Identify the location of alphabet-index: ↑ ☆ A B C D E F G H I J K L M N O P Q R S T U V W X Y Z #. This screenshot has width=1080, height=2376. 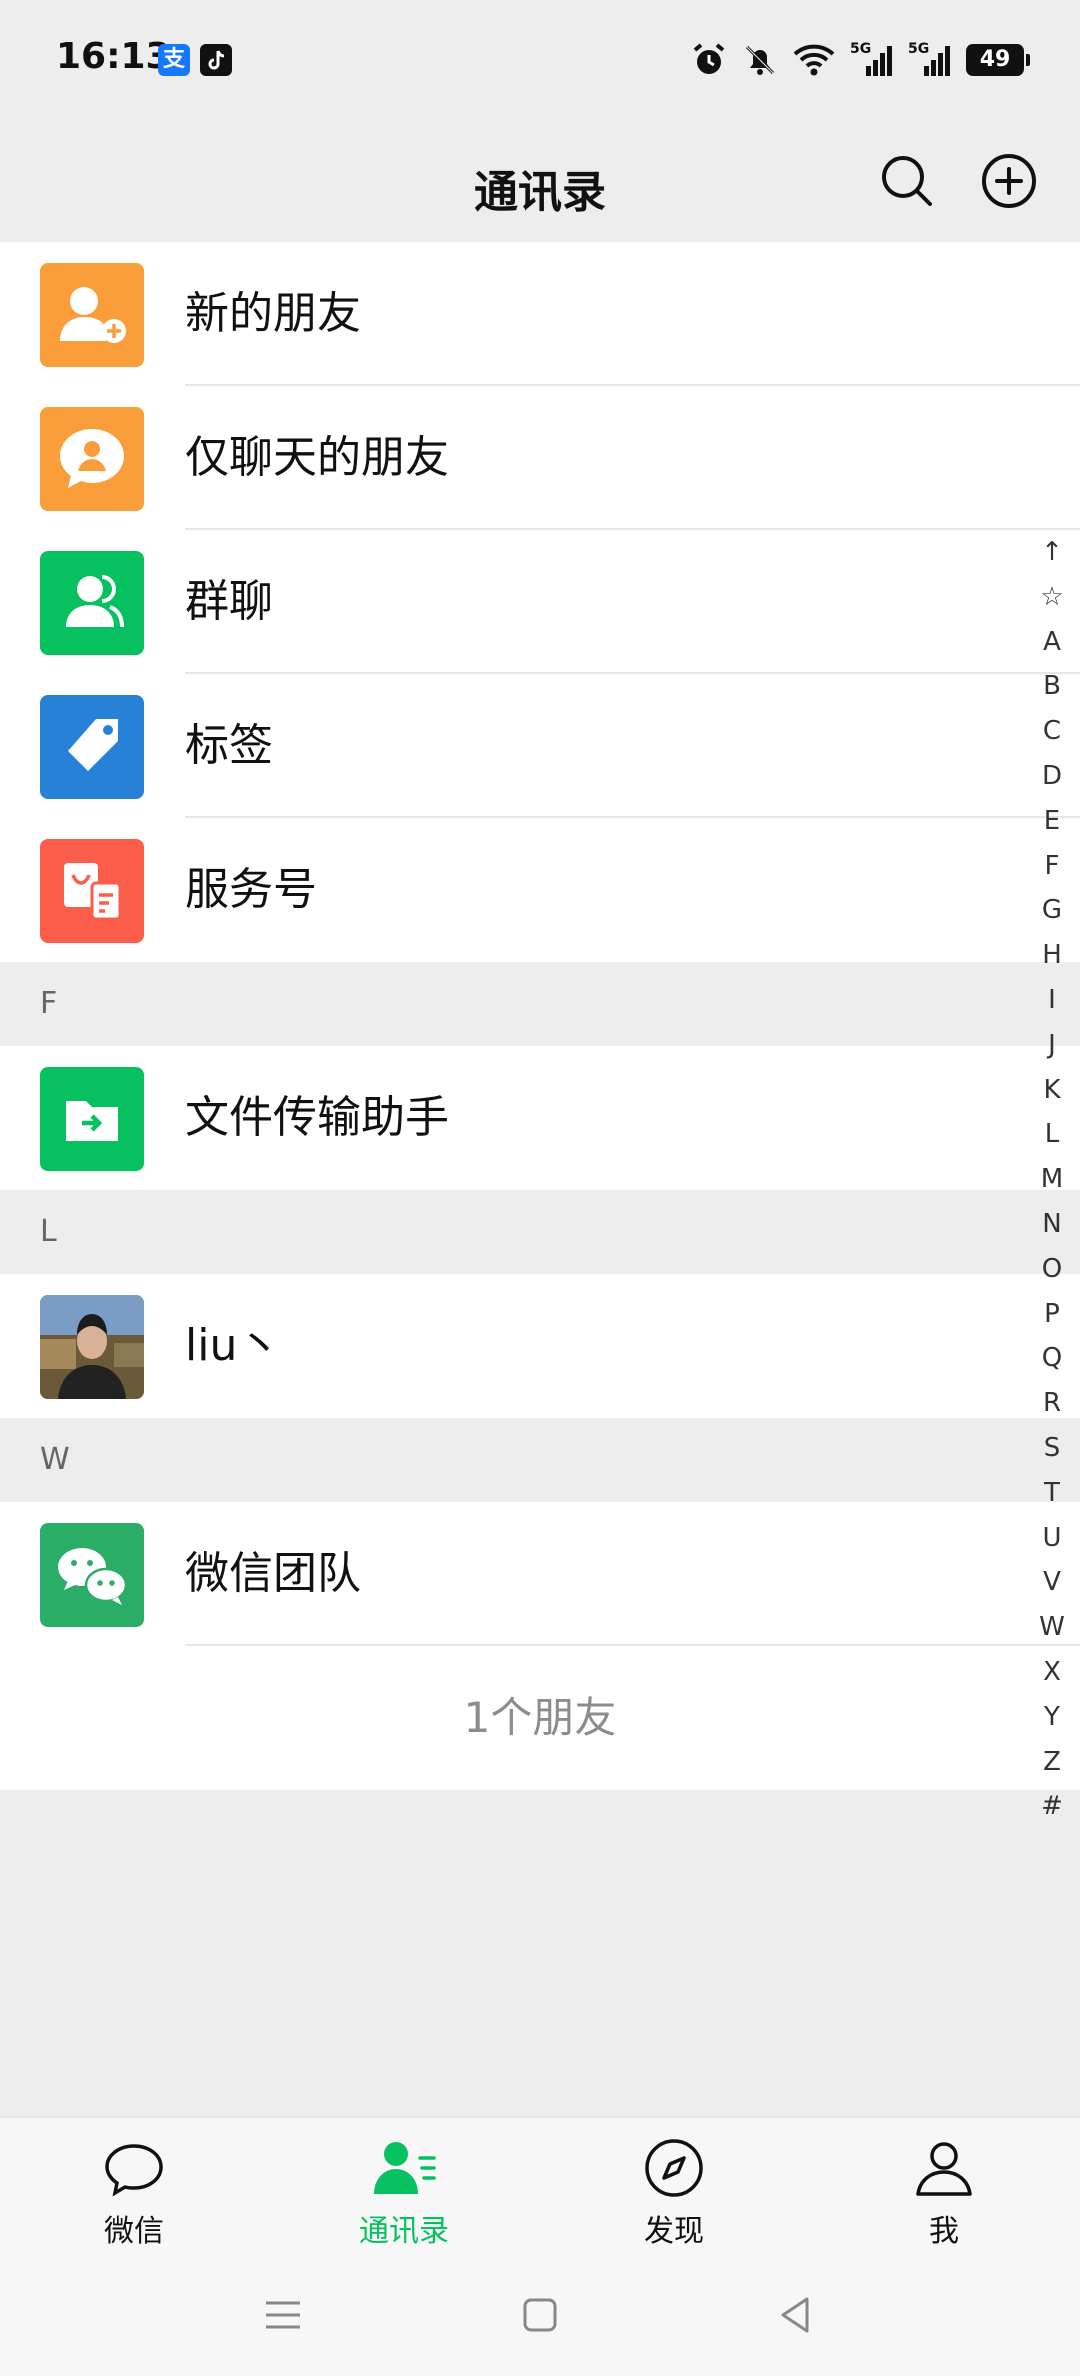
(1052, 1179).